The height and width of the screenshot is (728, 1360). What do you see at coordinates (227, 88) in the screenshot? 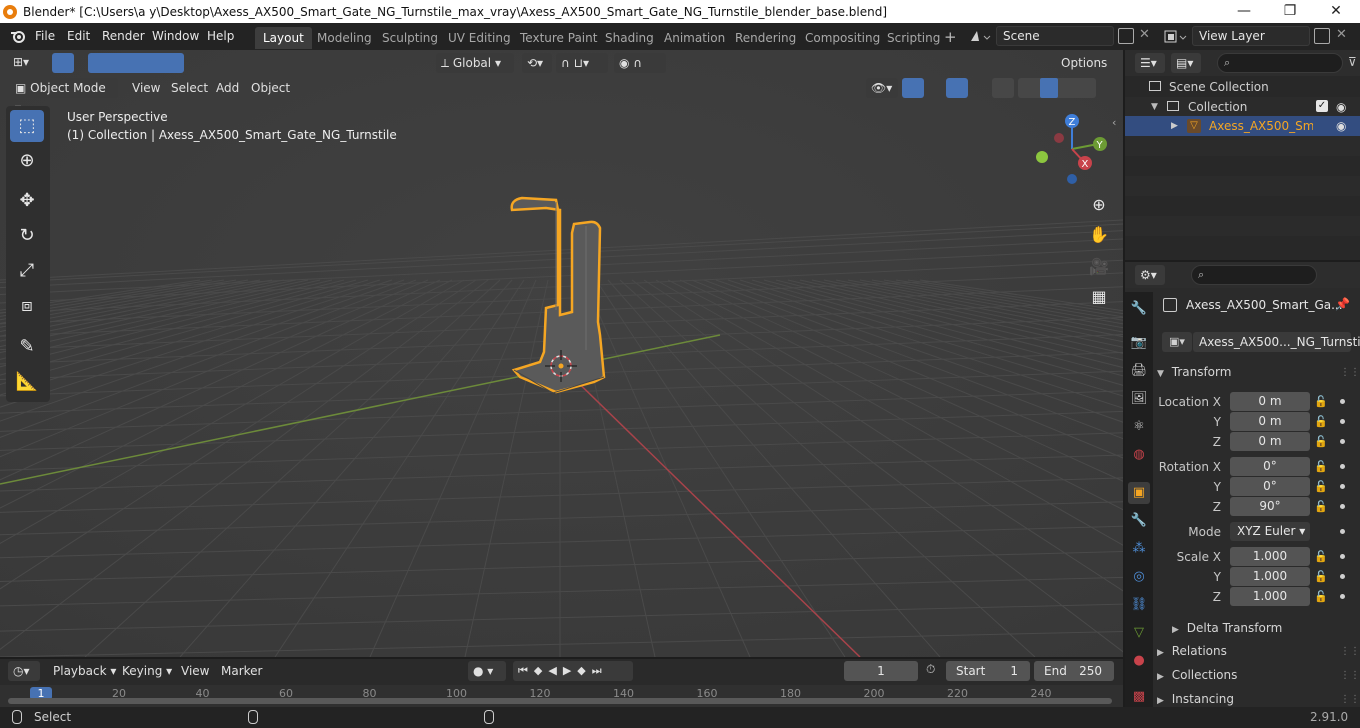
I see `menu-add: Add` at bounding box center [227, 88].